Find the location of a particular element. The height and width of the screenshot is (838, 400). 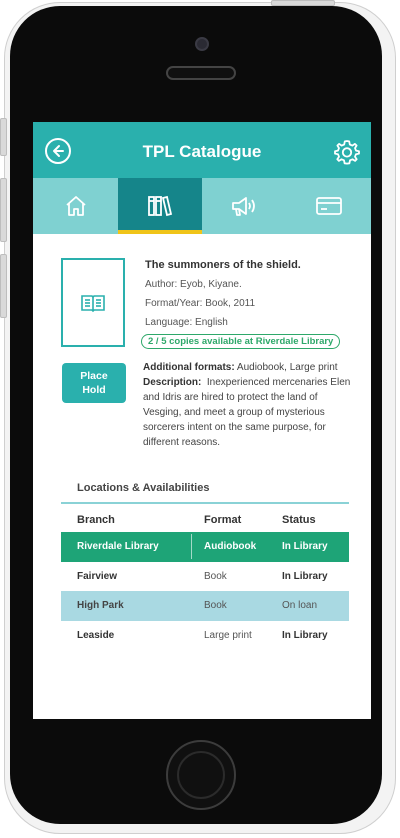

column-header-format: Format is located at coordinates (223, 520).